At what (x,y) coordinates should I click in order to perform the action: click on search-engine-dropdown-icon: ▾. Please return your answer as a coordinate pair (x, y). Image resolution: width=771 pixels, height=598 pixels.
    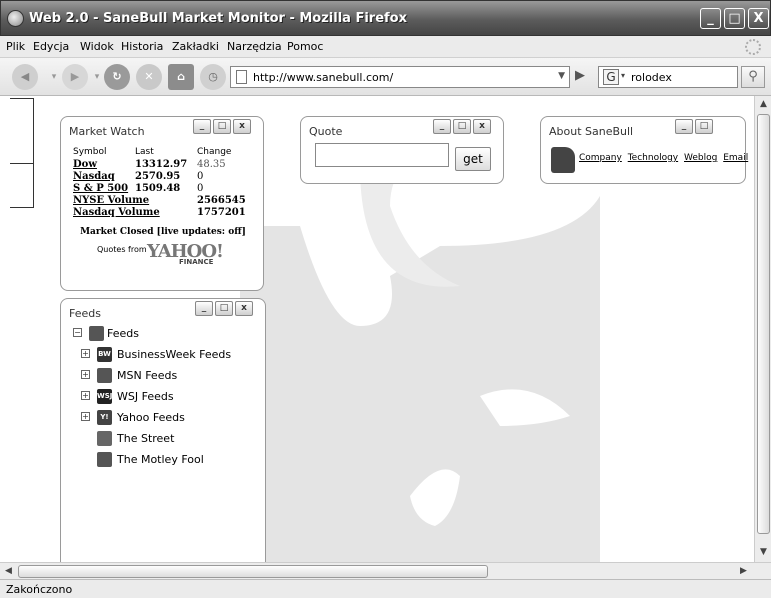
    Looking at the image, I should click on (623, 75).